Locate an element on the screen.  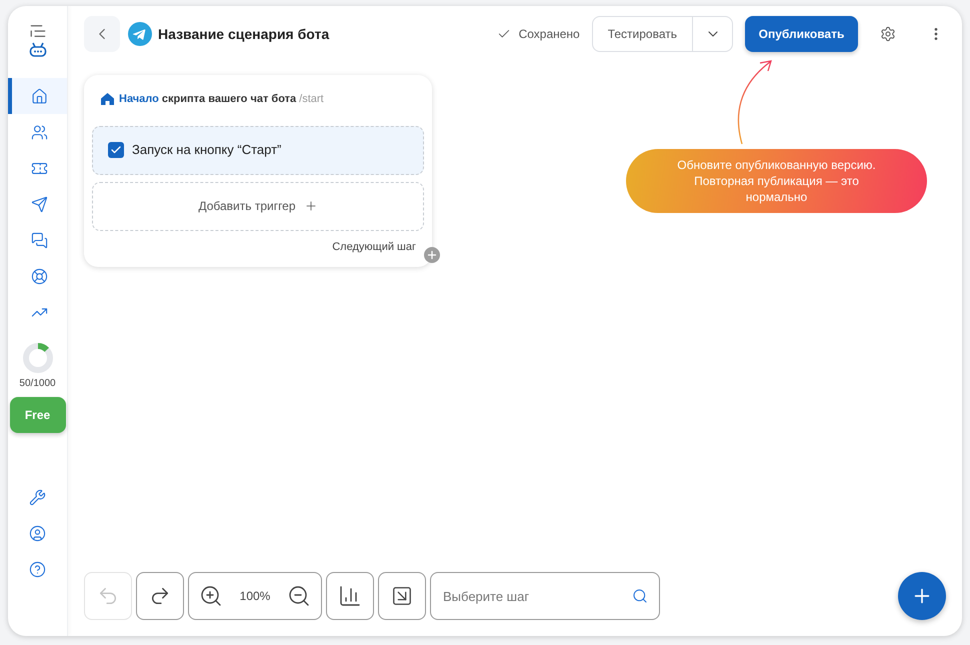
bot-logo-icon is located at coordinates (37, 50).